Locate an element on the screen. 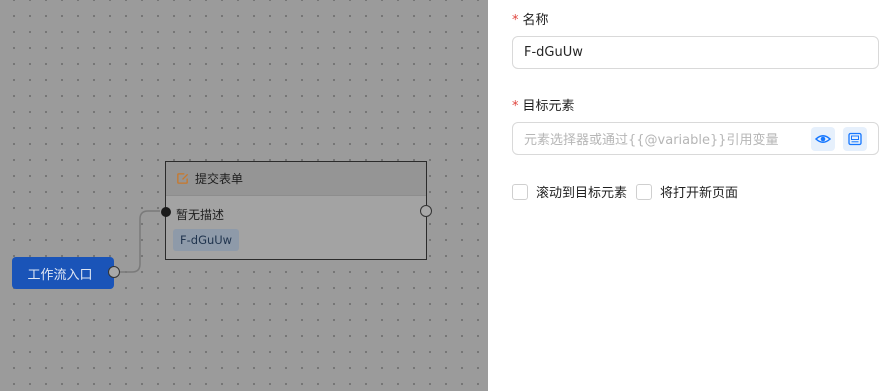  target-element-placeholder: 元素选择器或通过{{@variable}}引用变量 is located at coordinates (651, 140).